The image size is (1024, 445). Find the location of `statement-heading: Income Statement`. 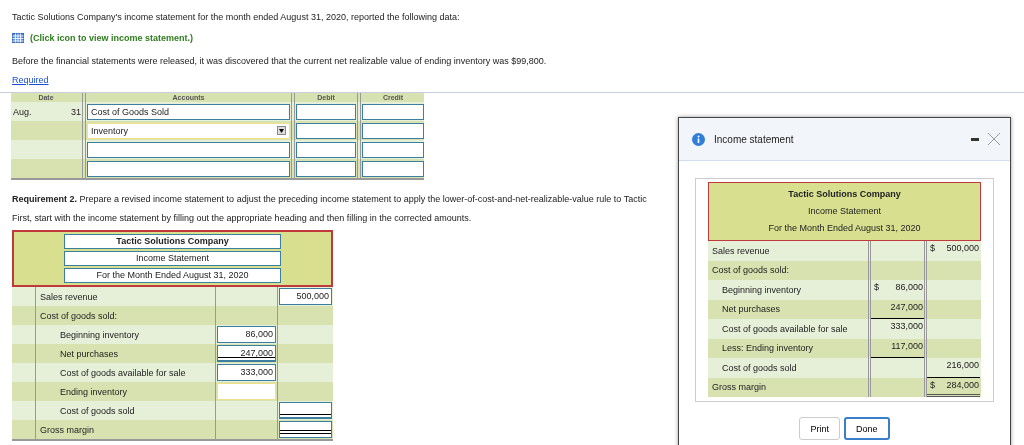

statement-heading: Income Statement is located at coordinates (844, 211).